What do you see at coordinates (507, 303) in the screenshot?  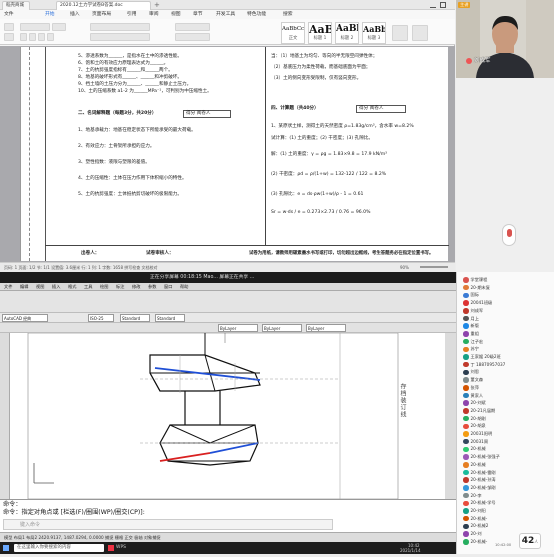 I see `participant-row: 20041班级` at bounding box center [507, 303].